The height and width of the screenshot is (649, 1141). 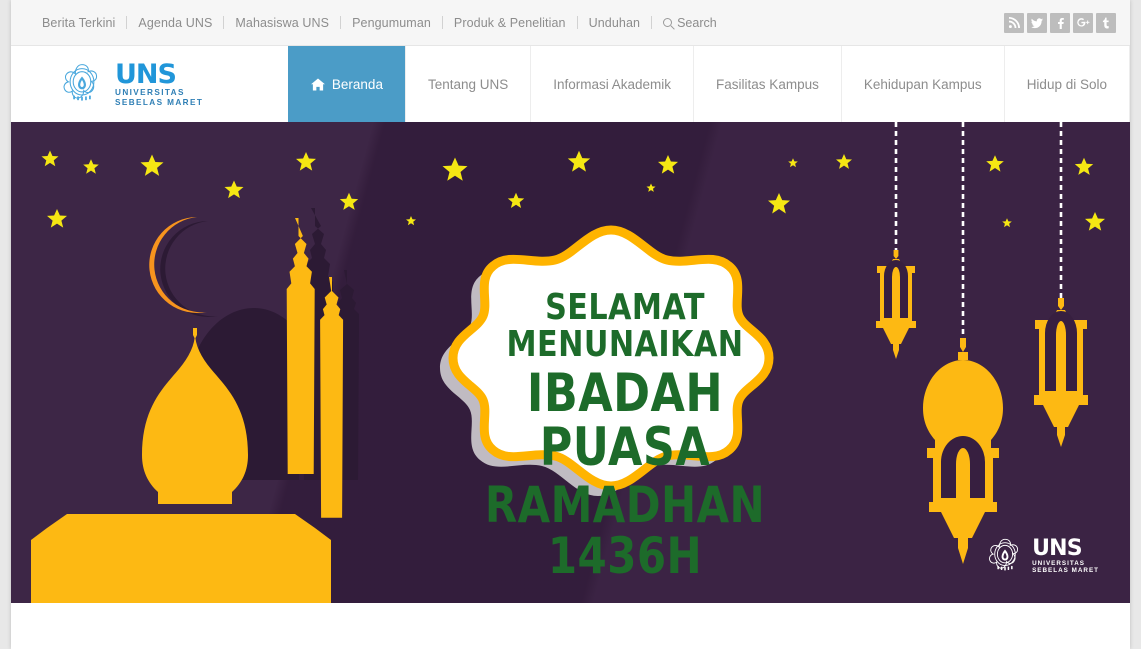 I want to click on logo-text: UNS UNIVERSITAS SEBELAS MARET, so click(x=159, y=83).